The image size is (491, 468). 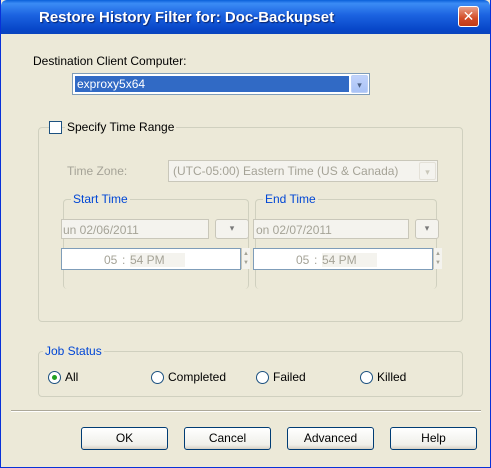 I want to click on end-time-legend: End Time, so click(x=290, y=199).